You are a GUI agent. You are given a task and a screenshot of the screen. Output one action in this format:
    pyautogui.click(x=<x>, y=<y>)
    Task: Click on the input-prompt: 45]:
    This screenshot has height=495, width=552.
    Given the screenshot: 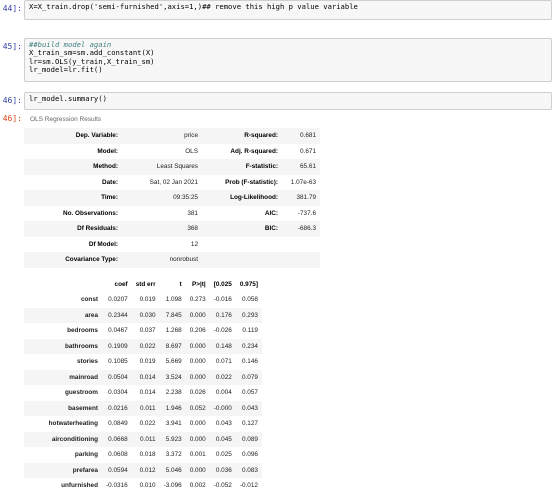 What is the action you would take?
    pyautogui.click(x=12, y=46)
    